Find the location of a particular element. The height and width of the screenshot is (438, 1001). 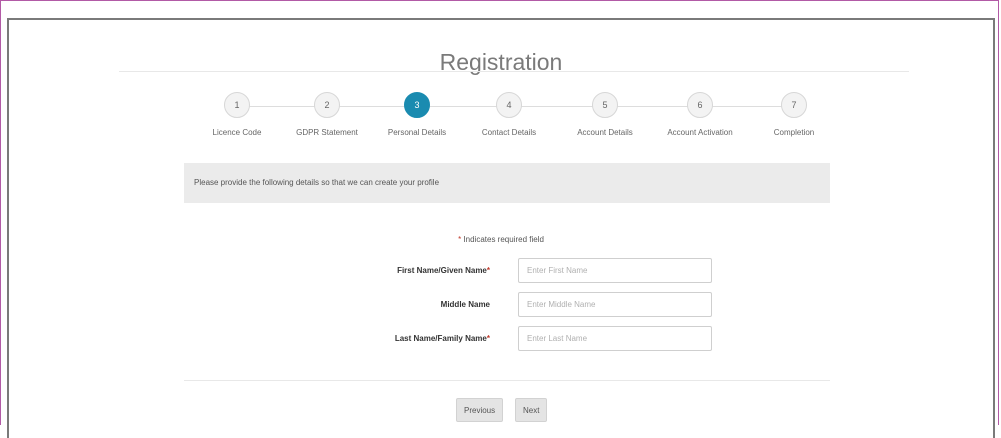

step-1: 1 Licence Code is located at coordinates (237, 114).